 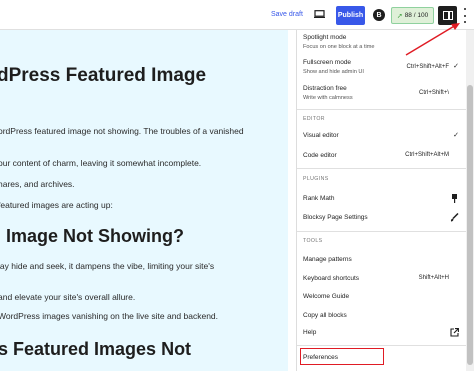 I want to click on menu-item-copy-all-blocks: Copy all blocks, so click(x=381, y=316).